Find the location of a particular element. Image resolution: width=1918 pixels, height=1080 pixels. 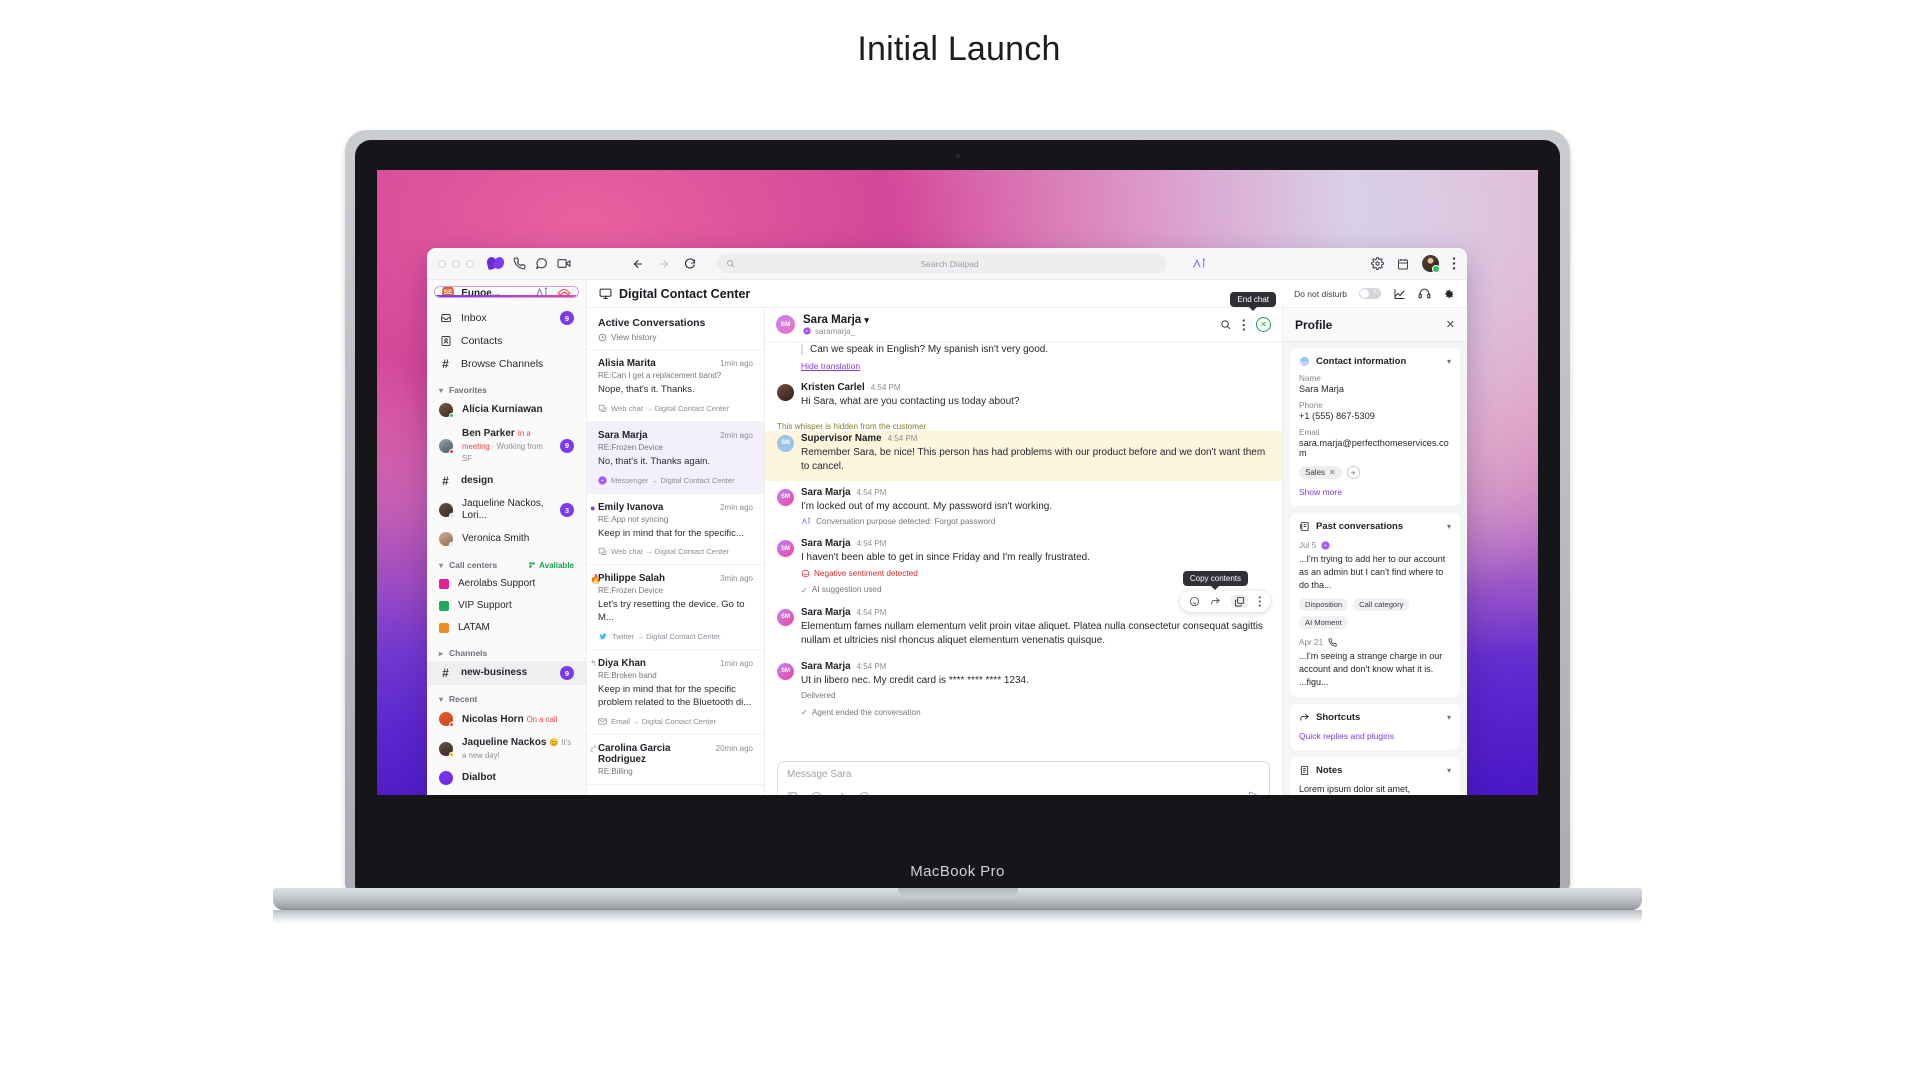

search-placeholder: Search Dialpad is located at coordinates (949, 263).